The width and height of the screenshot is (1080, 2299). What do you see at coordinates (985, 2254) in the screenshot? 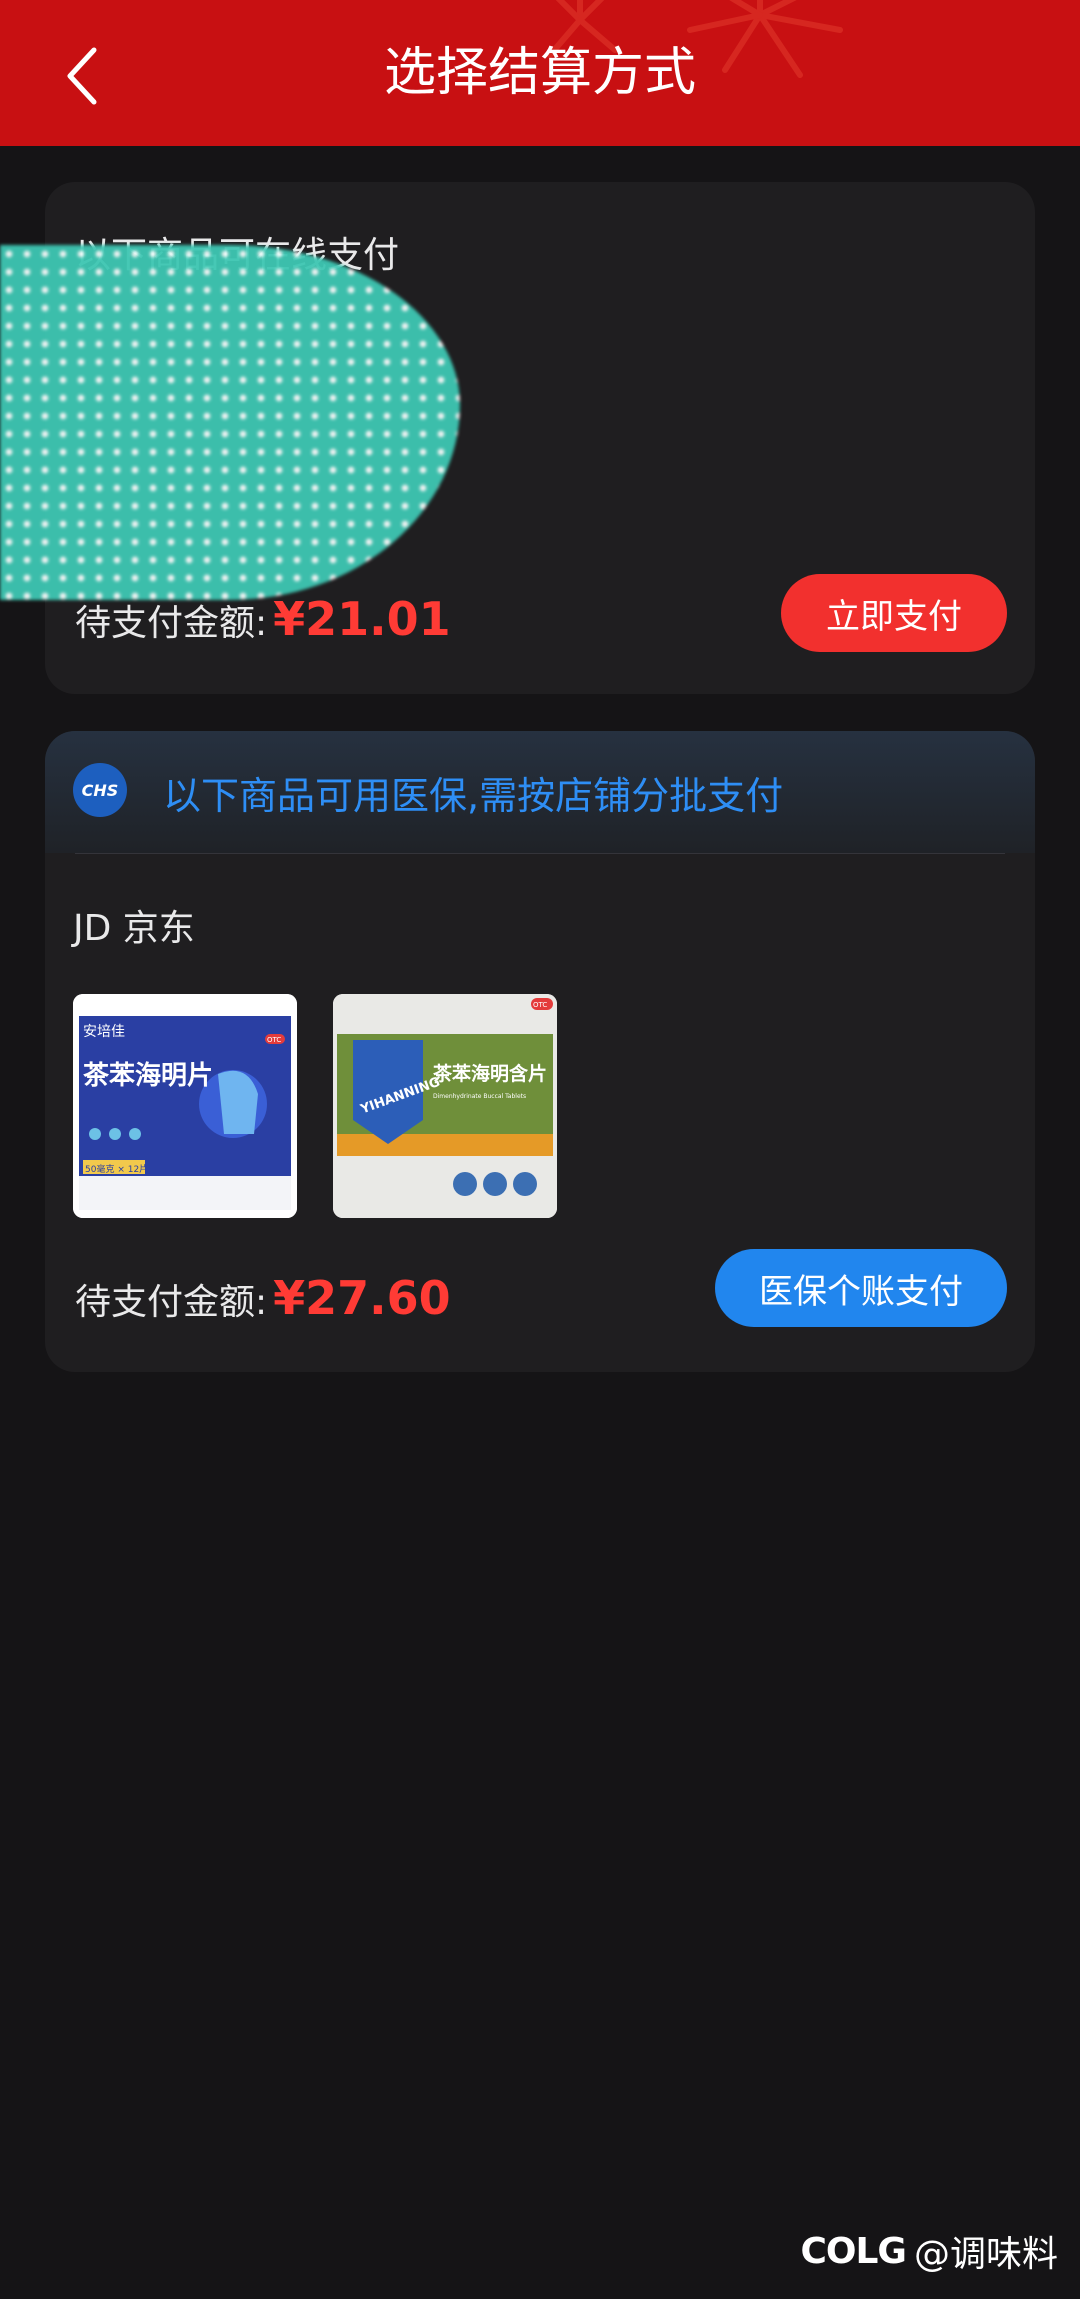
I see `watermark-handle: @调味料` at bounding box center [985, 2254].